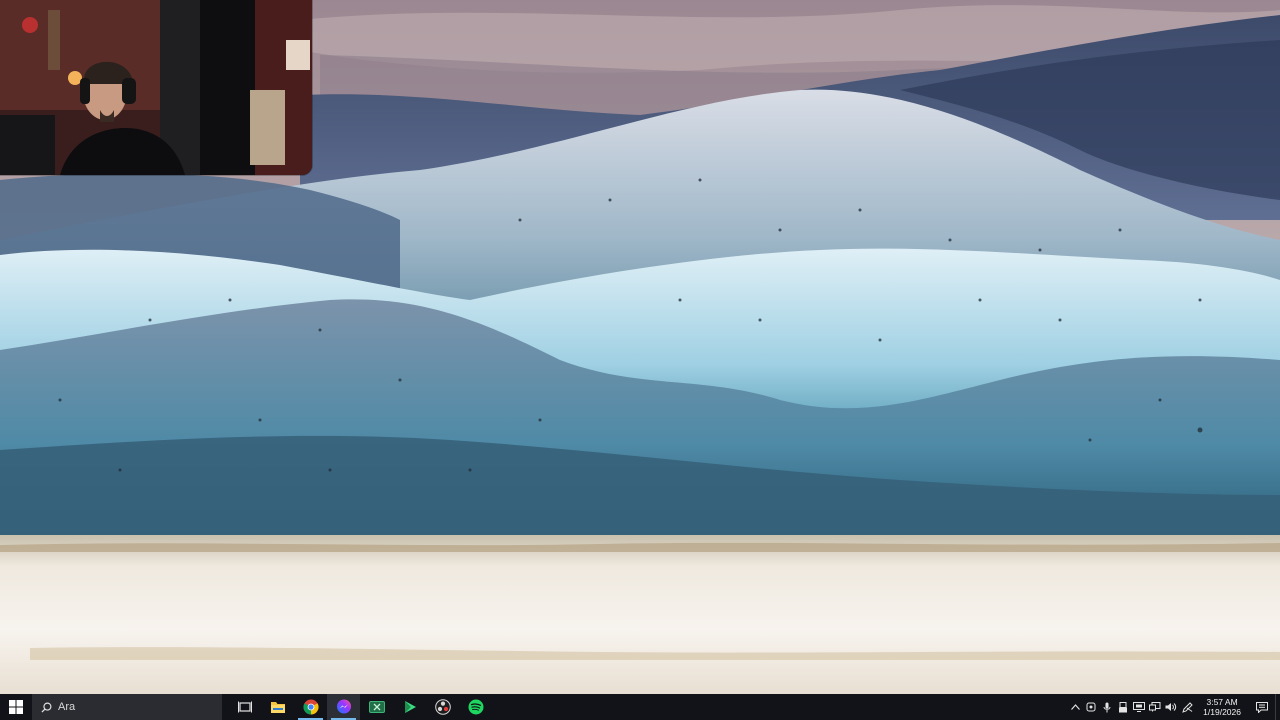 The width and height of the screenshot is (1280, 720). Describe the element at coordinates (1139, 707) in the screenshot. I see `display-icon` at that location.